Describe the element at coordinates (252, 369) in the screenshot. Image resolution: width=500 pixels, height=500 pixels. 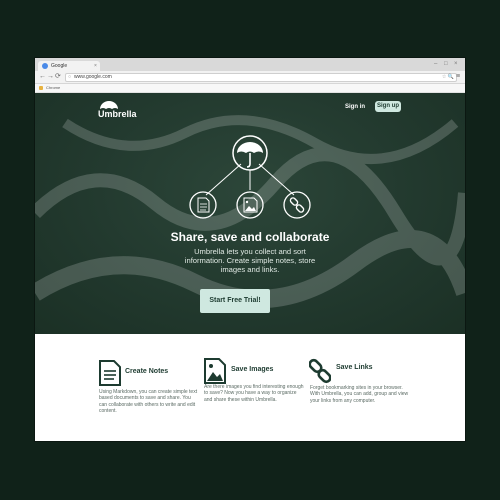
I see `feature-title: Save Images` at that location.